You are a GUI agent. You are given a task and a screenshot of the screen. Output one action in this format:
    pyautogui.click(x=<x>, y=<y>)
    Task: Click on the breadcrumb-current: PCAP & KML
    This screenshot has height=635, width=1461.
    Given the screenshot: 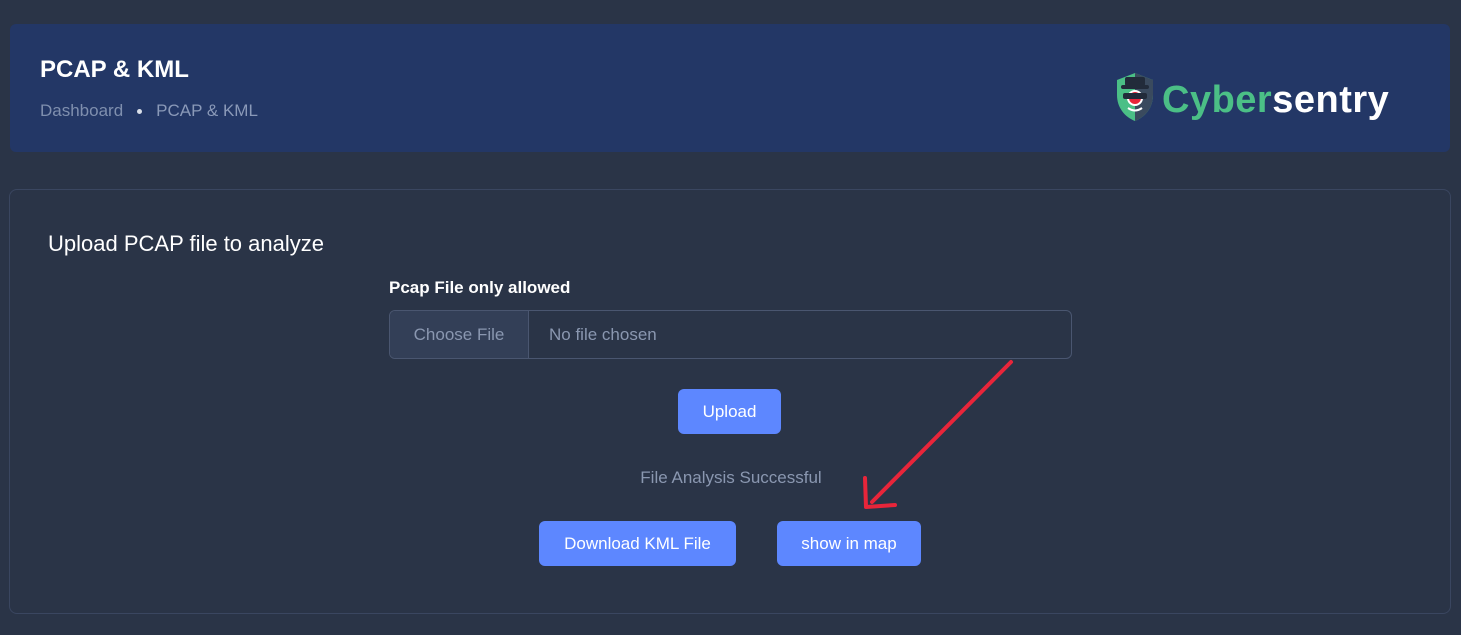 What is the action you would take?
    pyautogui.click(x=207, y=110)
    